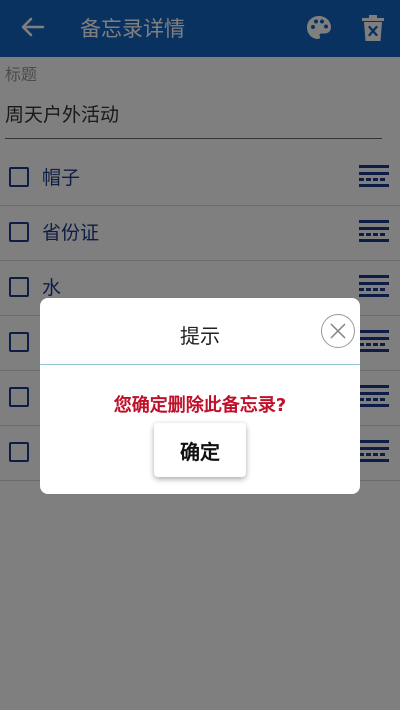 The image size is (400, 710). I want to click on dialog-message: 您确定删除此备忘录?, so click(200, 405).